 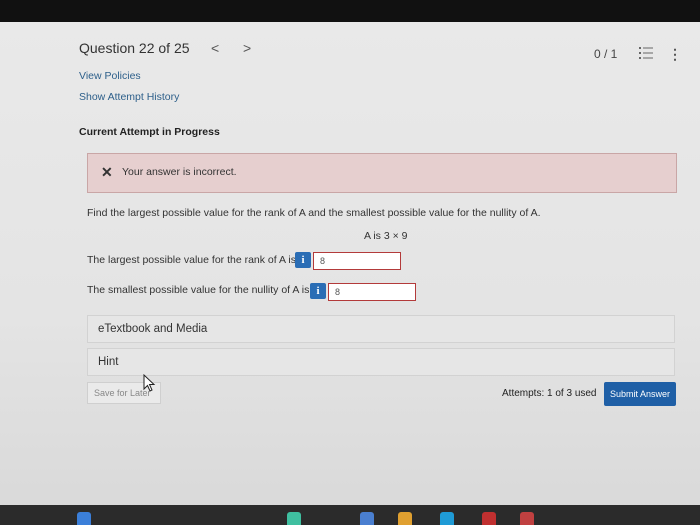 I want to click on view-policies-link: View Policies, so click(x=110, y=76).